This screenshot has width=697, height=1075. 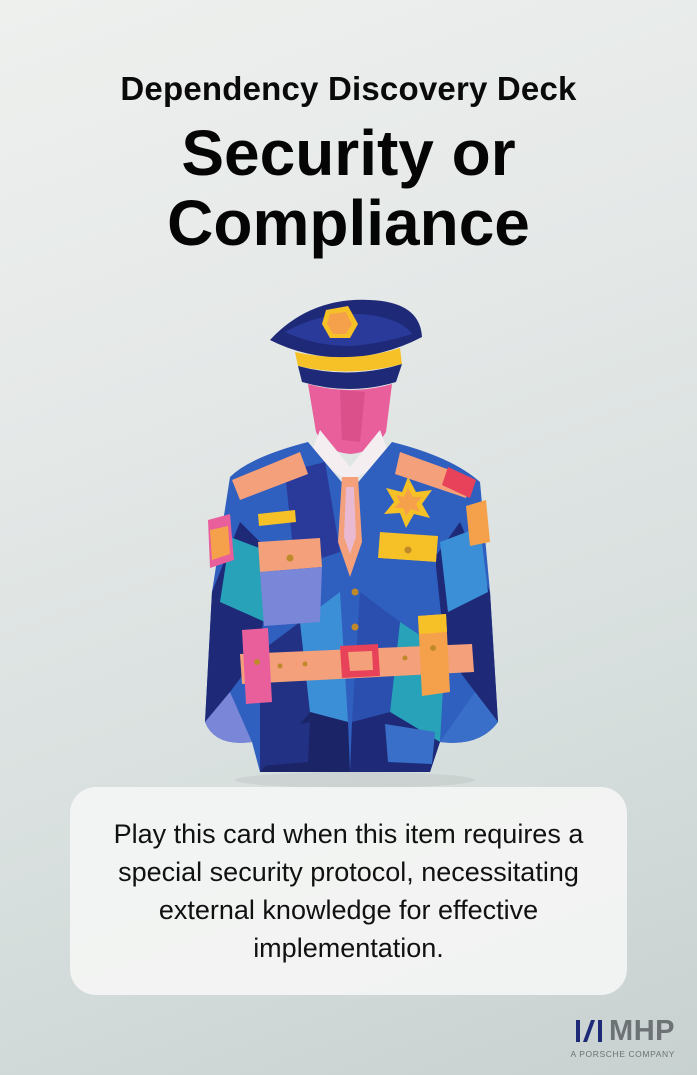 I want to click on mhp-logo-icon, so click(x=589, y=1031).